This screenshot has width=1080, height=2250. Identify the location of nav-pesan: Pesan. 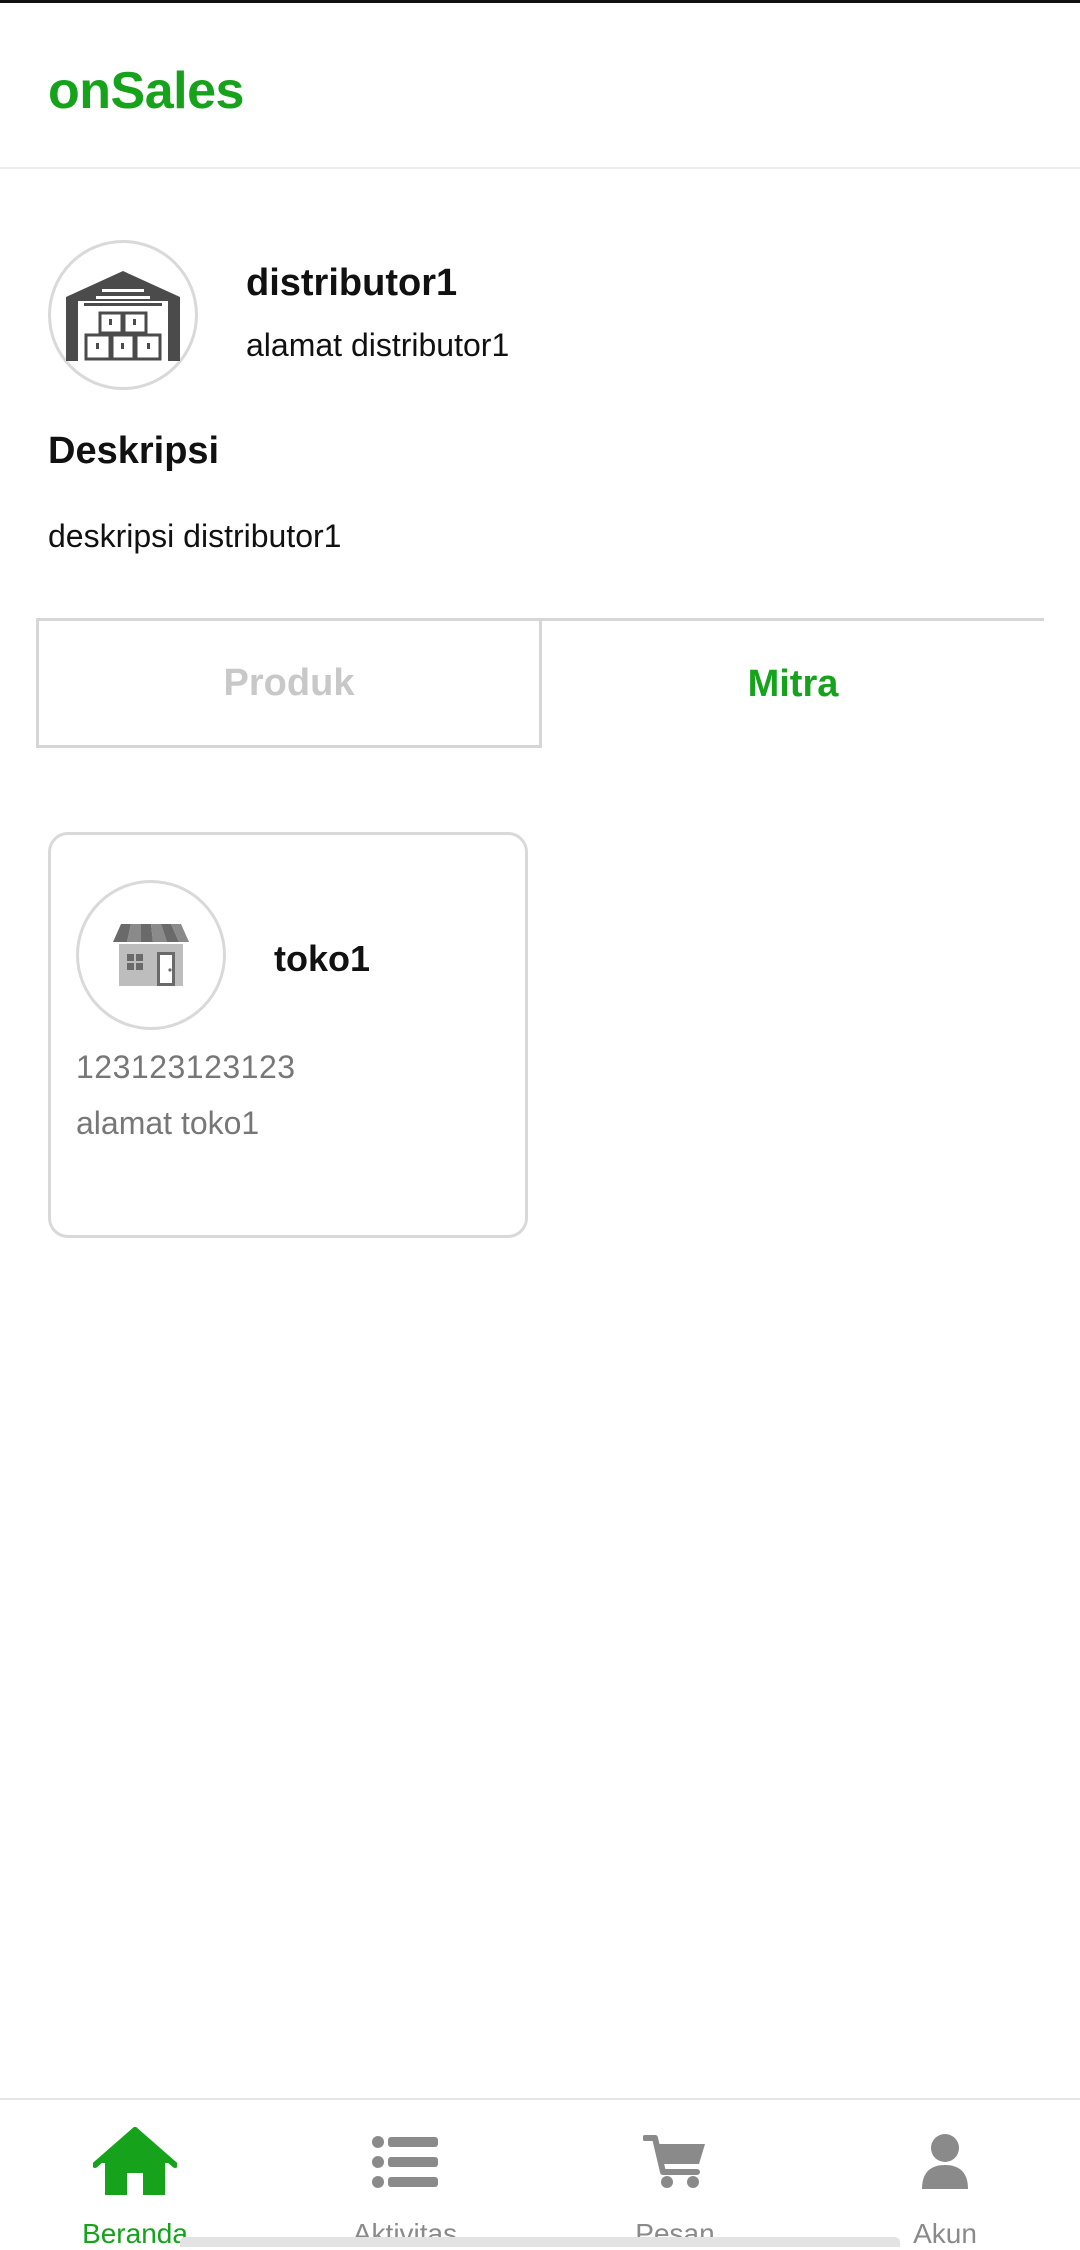
(675, 2174).